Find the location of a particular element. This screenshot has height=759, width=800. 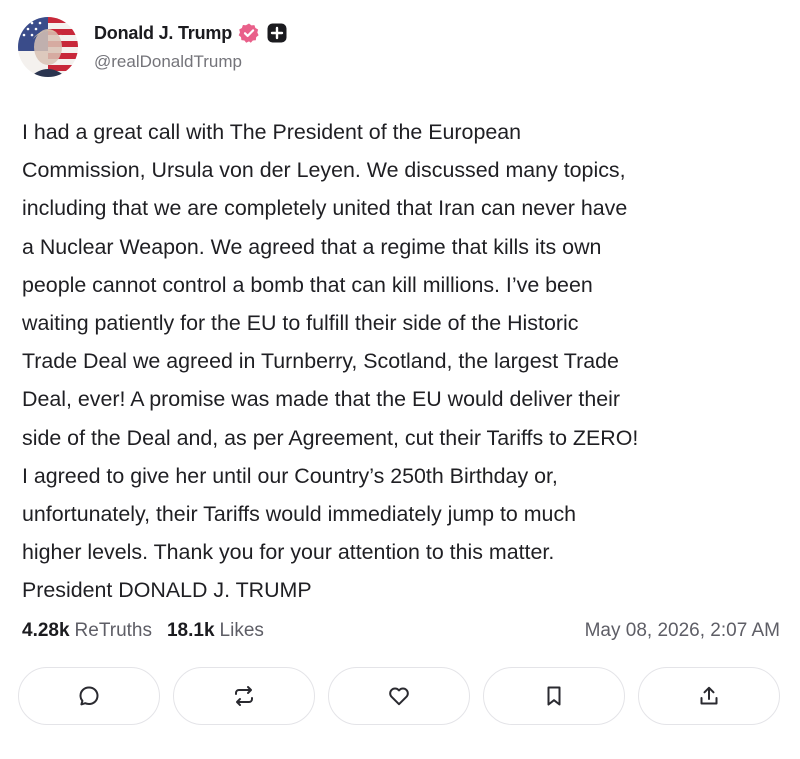

share-icon is located at coordinates (709, 695).